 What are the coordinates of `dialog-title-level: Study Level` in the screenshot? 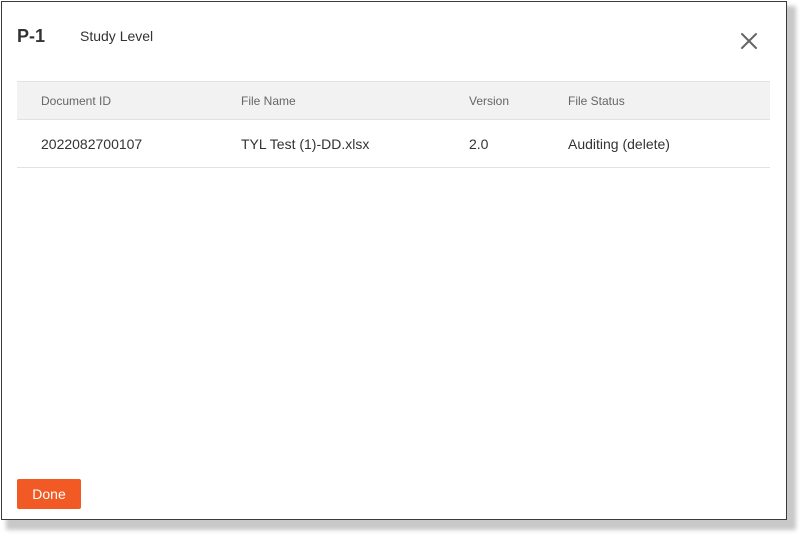 It's located at (117, 36).